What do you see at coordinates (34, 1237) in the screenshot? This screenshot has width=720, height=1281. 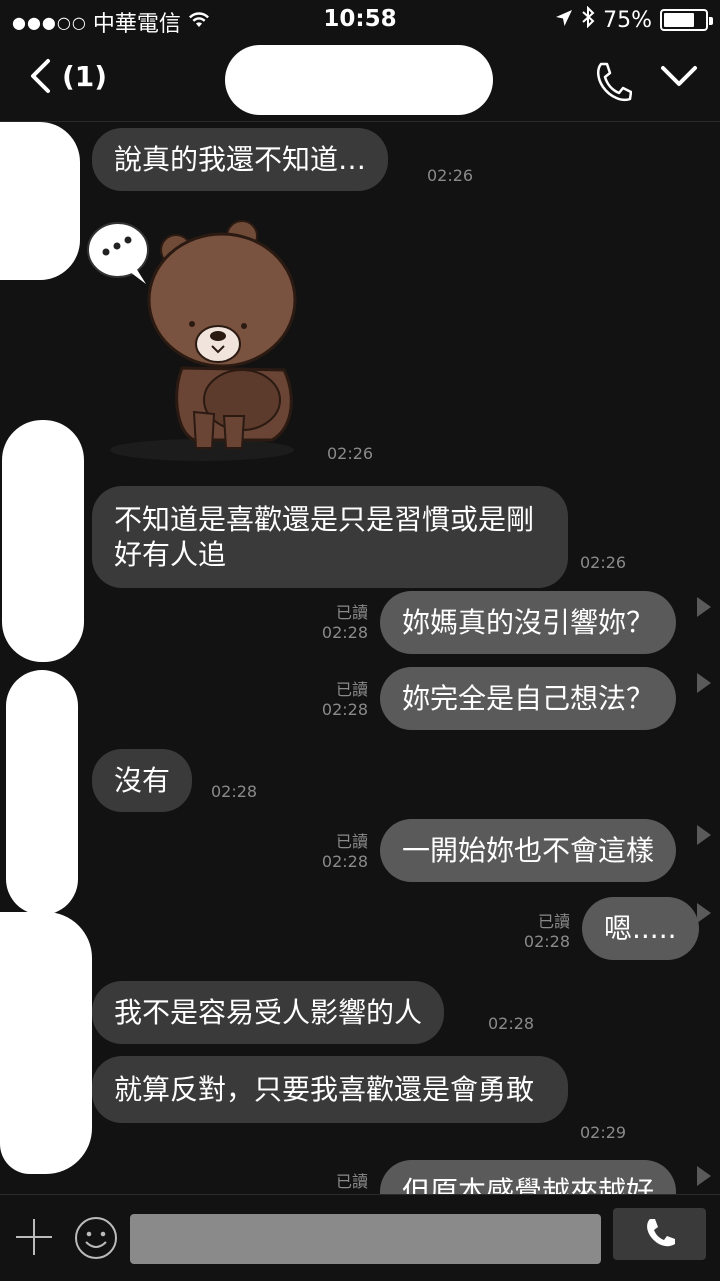 I see `add-attachment-button` at bounding box center [34, 1237].